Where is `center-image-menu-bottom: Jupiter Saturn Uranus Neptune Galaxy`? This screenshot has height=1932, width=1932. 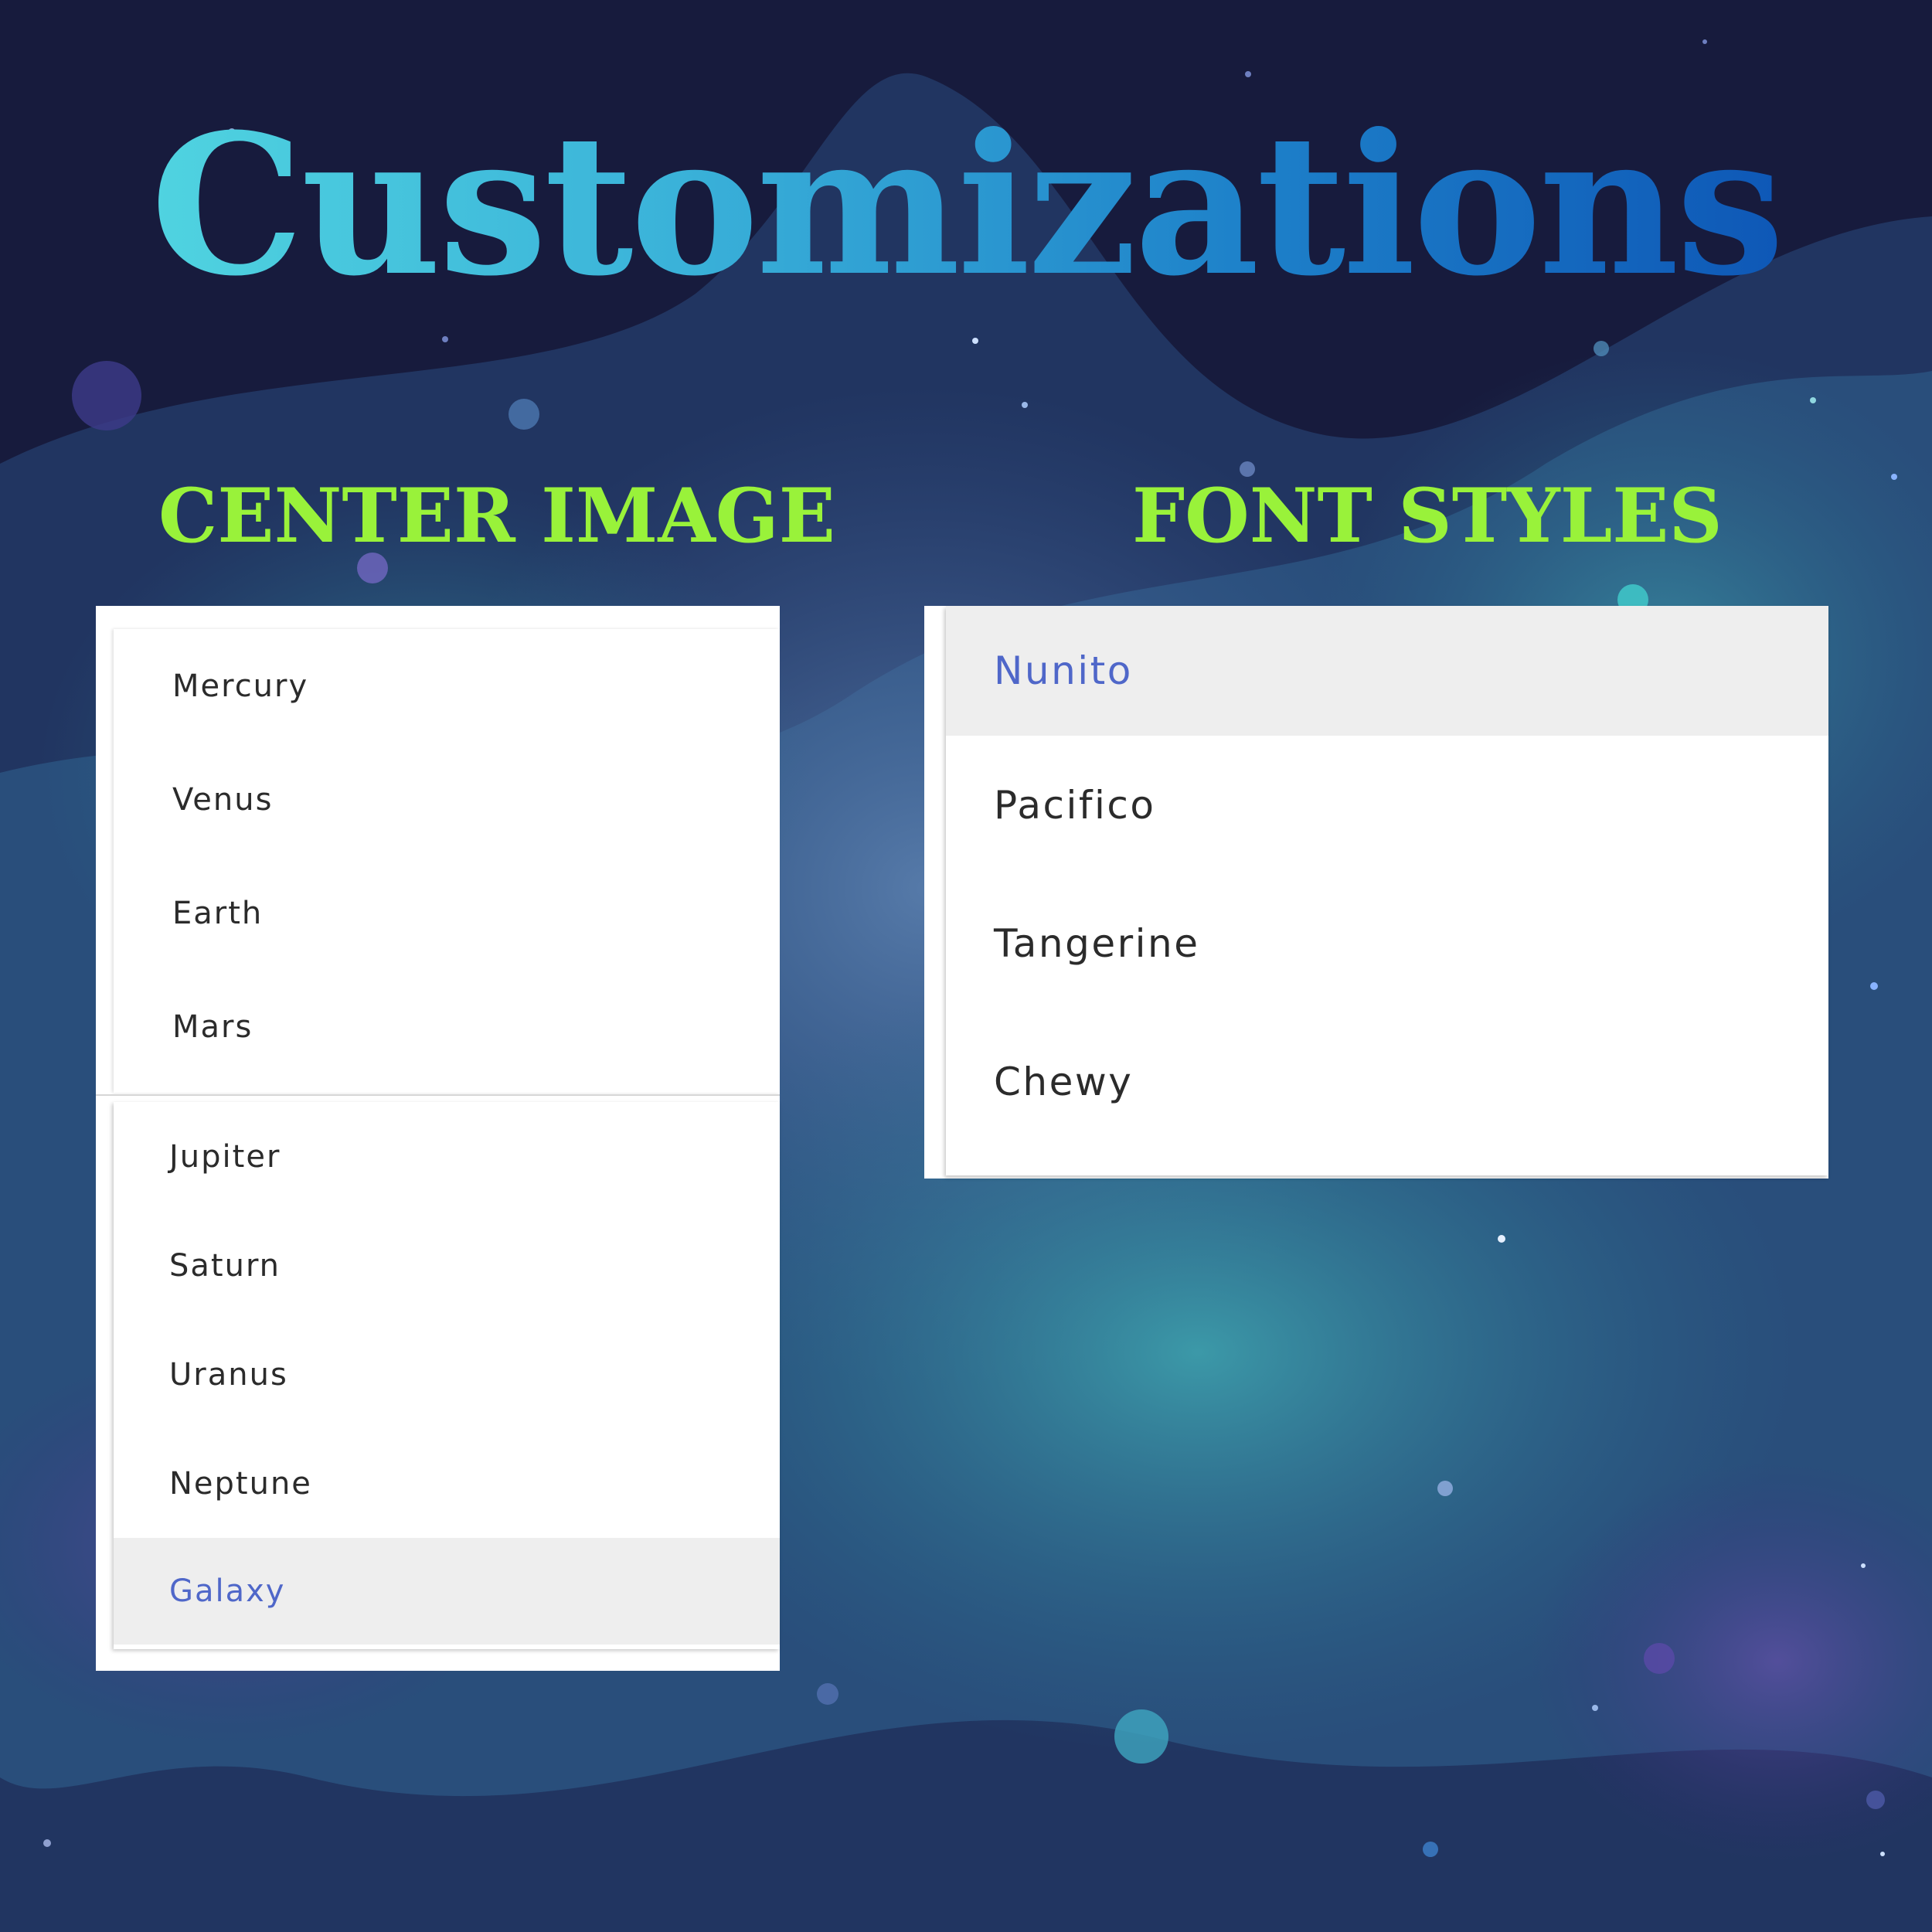 center-image-menu-bottom: Jupiter Saturn Uranus Neptune Galaxy is located at coordinates (447, 1376).